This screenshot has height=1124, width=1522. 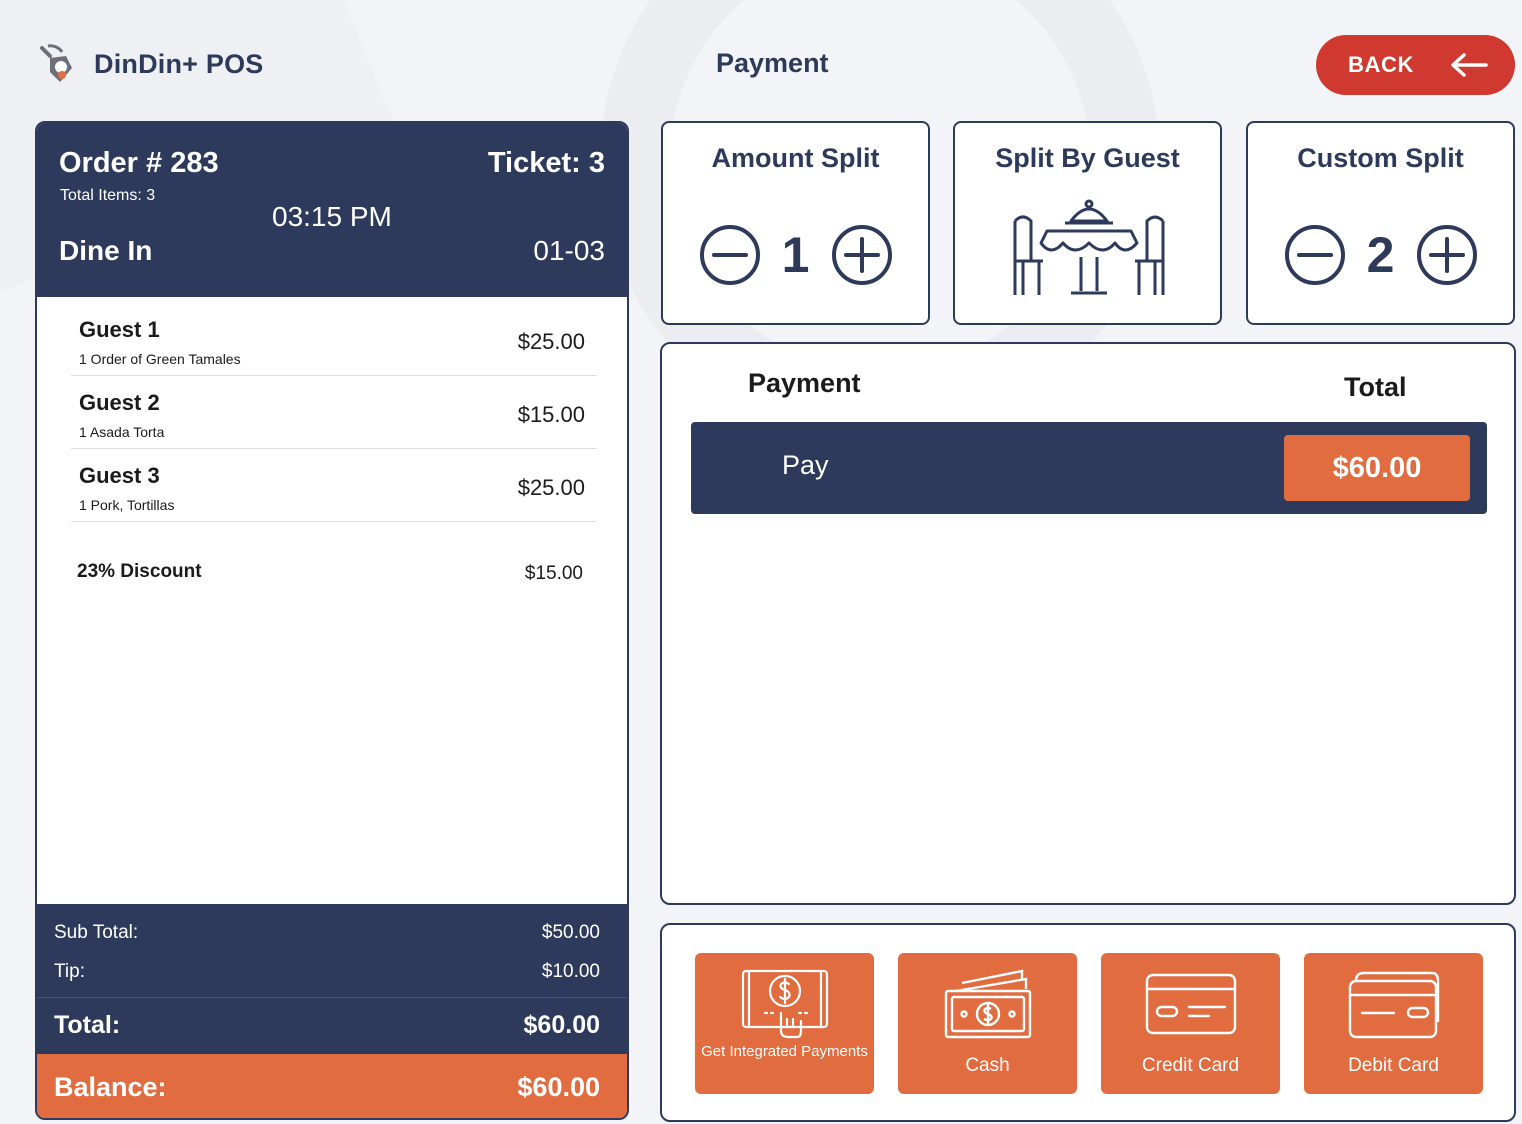 What do you see at coordinates (772, 63) in the screenshot?
I see `page-title: Payment` at bounding box center [772, 63].